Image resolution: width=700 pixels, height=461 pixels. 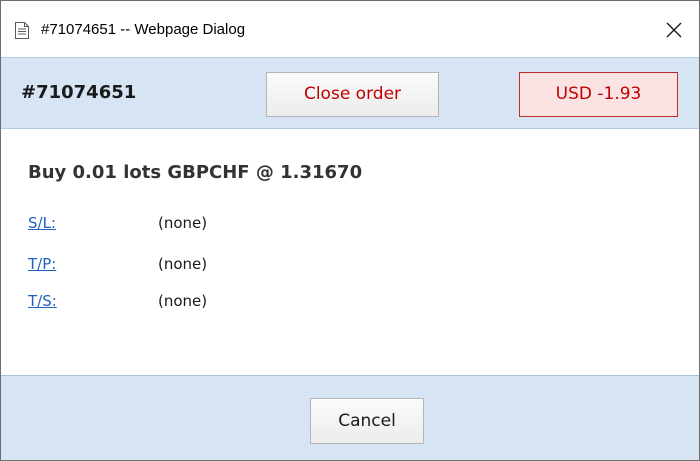 I want to click on order-summary: Buy 0.01 lots GBPCHF @ 1.31670, so click(x=195, y=172).